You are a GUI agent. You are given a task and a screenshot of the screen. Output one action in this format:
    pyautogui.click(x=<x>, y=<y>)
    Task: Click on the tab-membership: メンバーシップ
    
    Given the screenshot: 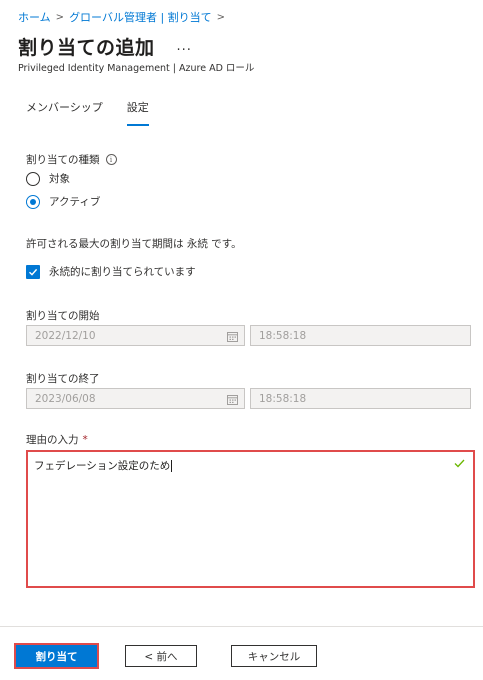 What is the action you would take?
    pyautogui.click(x=64, y=112)
    